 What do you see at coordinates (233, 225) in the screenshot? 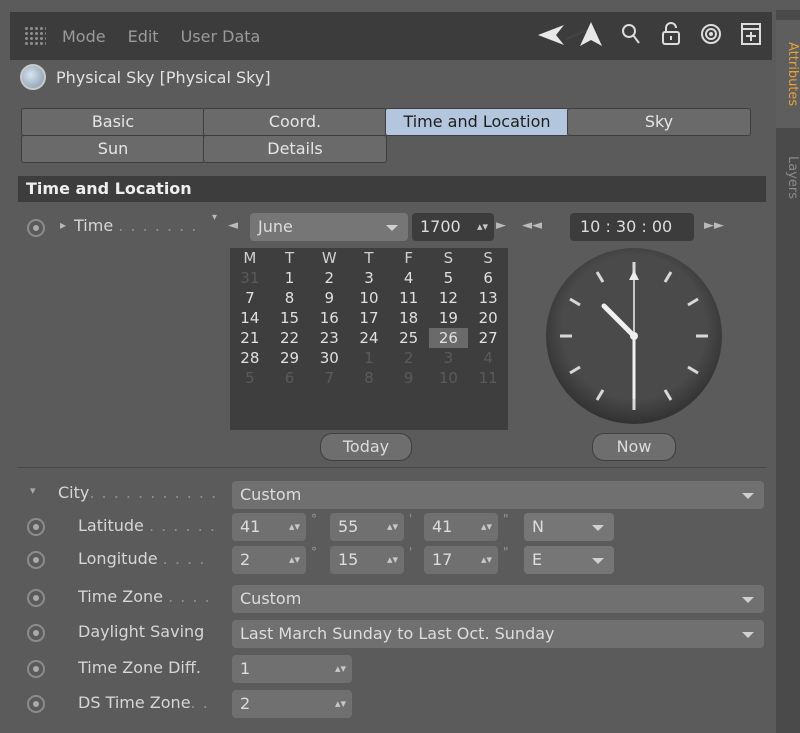
I see `prev-month-arrow-icon: ◄` at bounding box center [233, 225].